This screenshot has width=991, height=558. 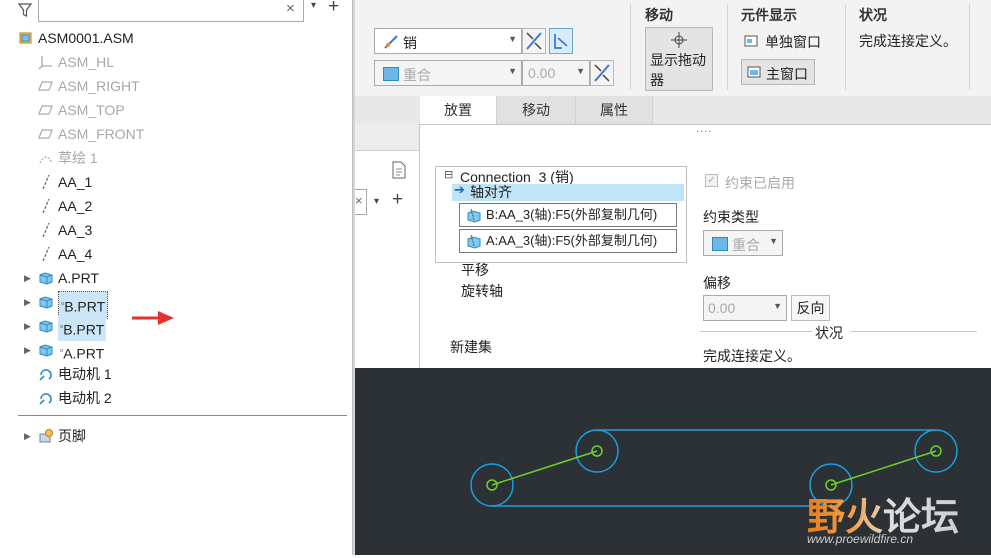 What do you see at coordinates (471, 347) in the screenshot?
I see `new-set-item: 新建集` at bounding box center [471, 347].